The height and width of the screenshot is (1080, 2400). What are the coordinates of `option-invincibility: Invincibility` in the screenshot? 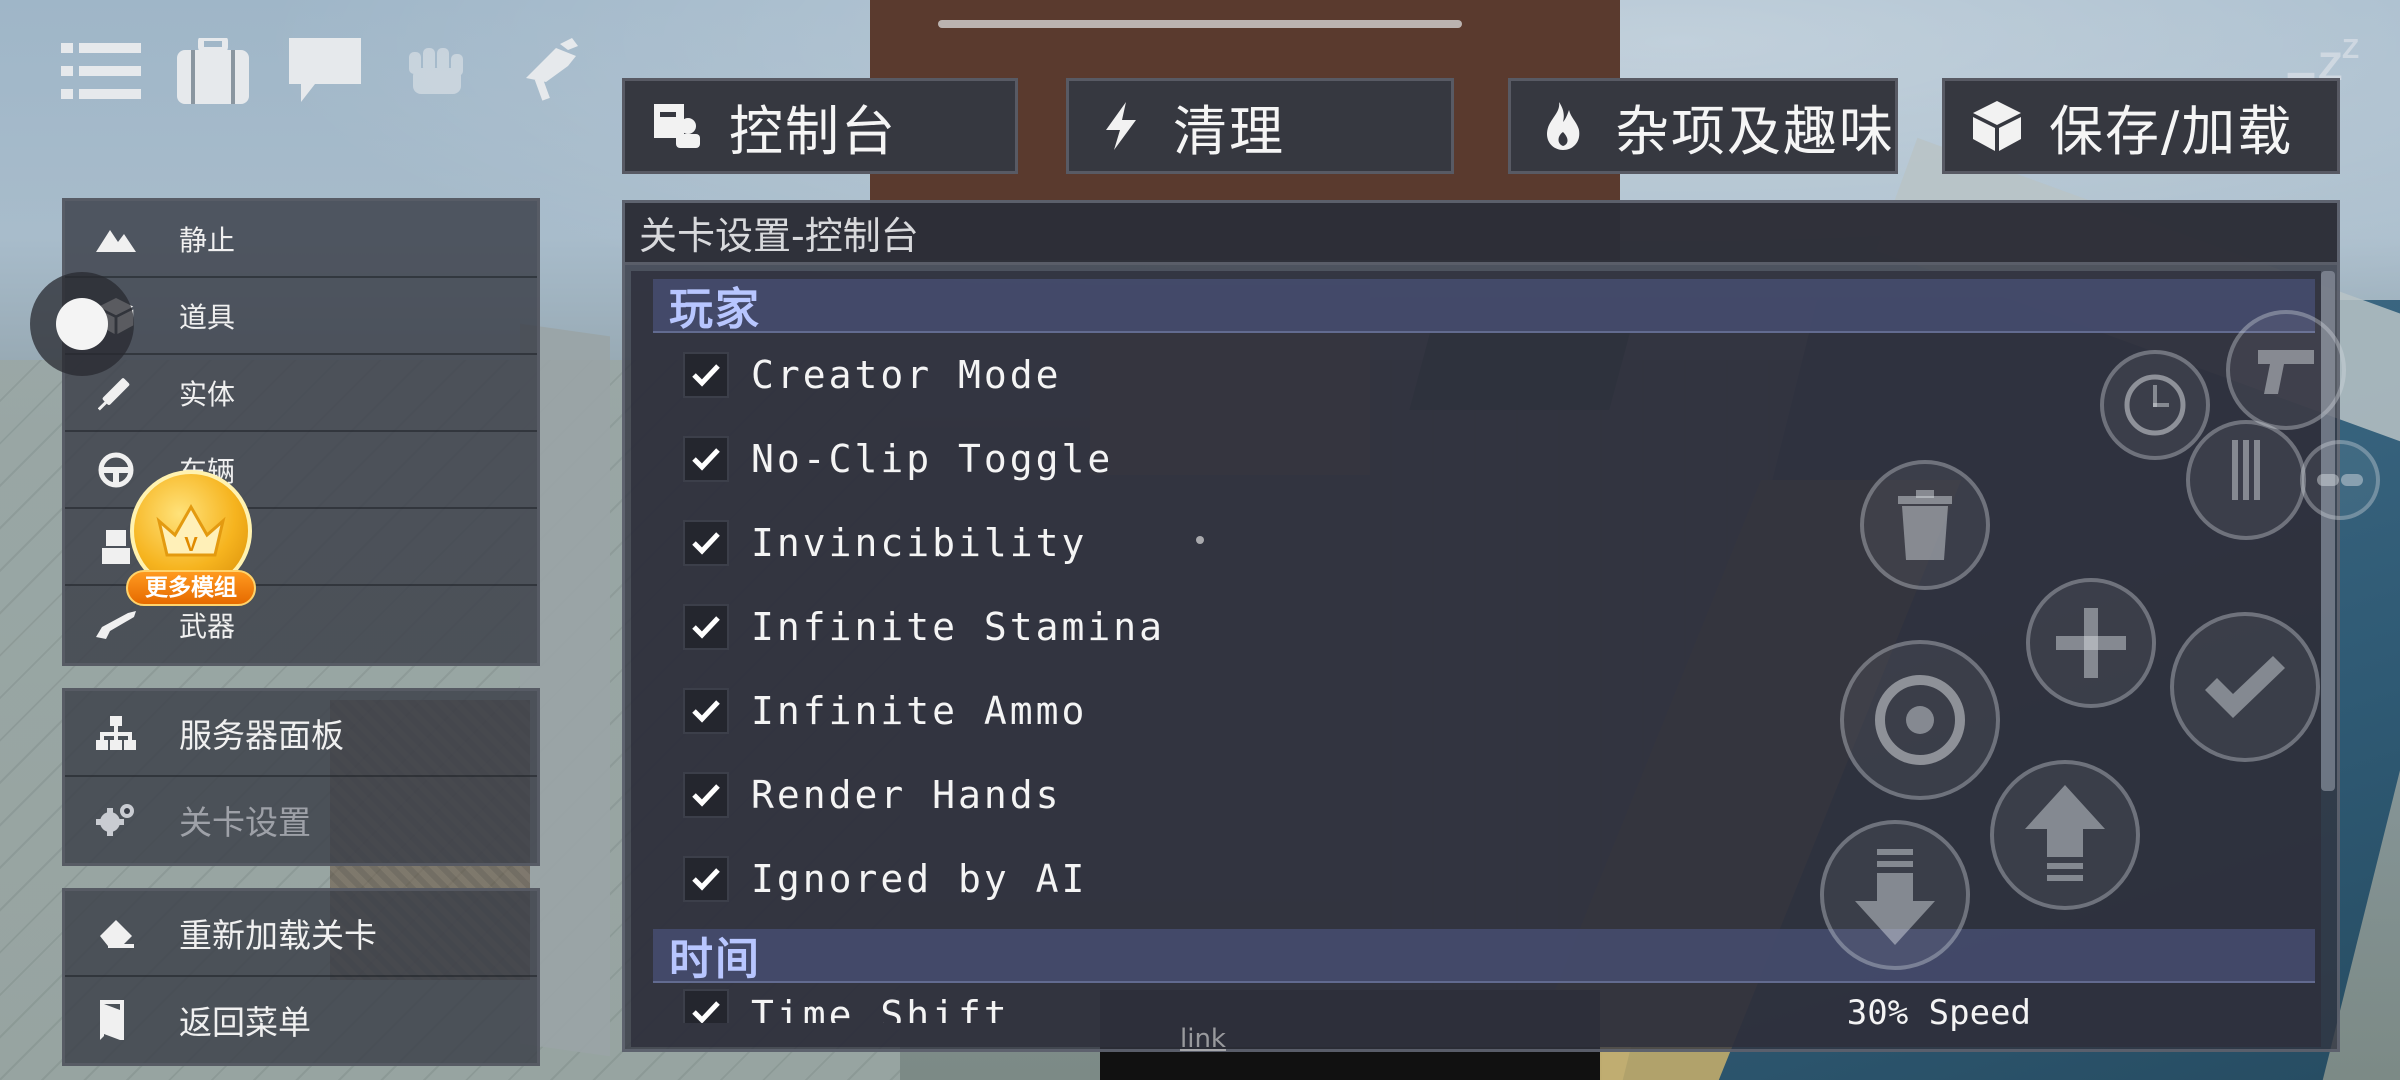 It's located at (1476, 543).